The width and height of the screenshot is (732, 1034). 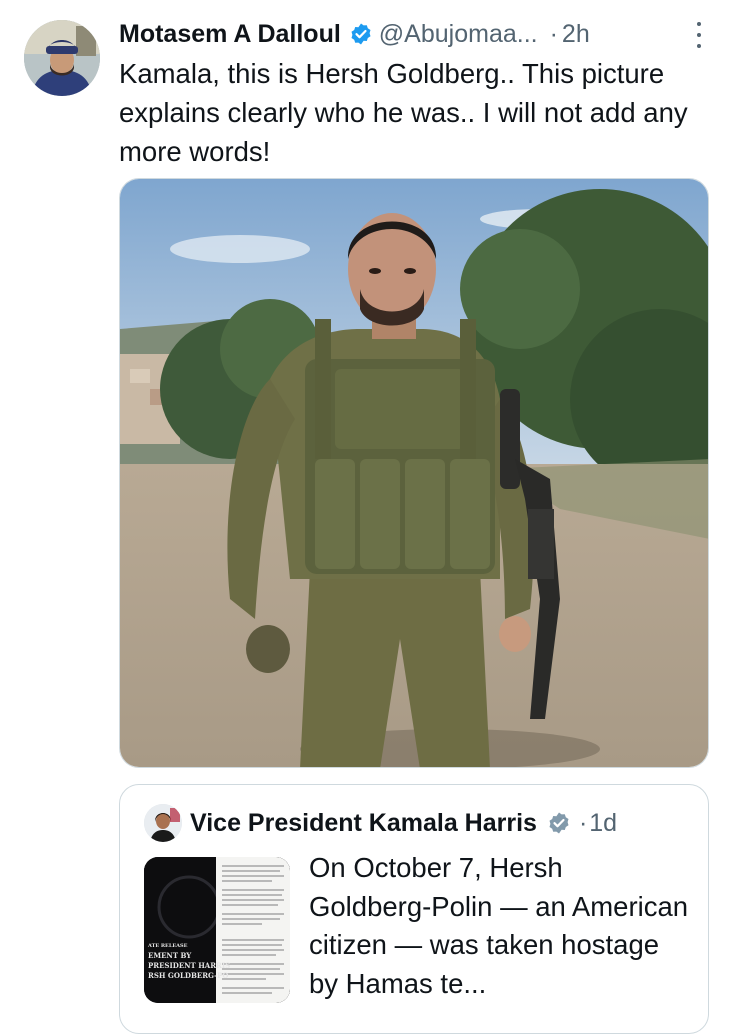 I want to click on thumb-line-4: RSH GOLDBERG-PO, so click(x=188, y=975).